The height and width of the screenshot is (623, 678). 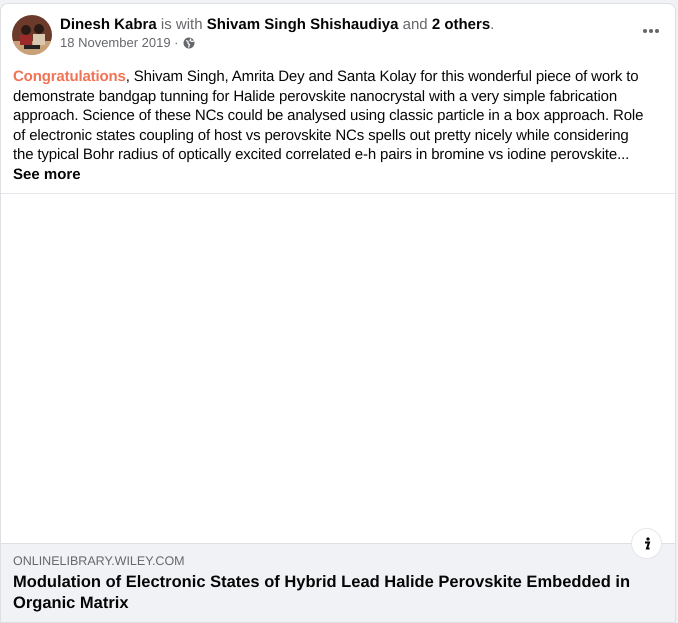 What do you see at coordinates (278, 24) in the screenshot?
I see `post-author-line: Dinesh Kabra is with Shivam Singh Shishaudiya and 2 others.` at bounding box center [278, 24].